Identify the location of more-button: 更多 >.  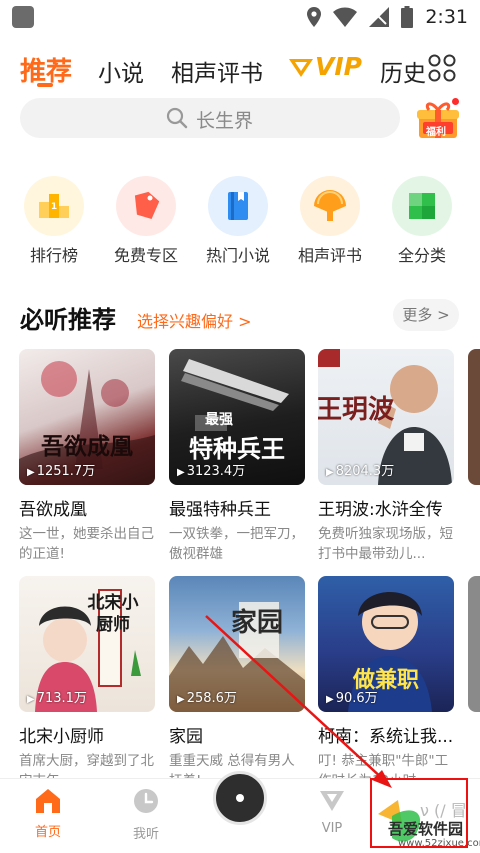
(426, 315).